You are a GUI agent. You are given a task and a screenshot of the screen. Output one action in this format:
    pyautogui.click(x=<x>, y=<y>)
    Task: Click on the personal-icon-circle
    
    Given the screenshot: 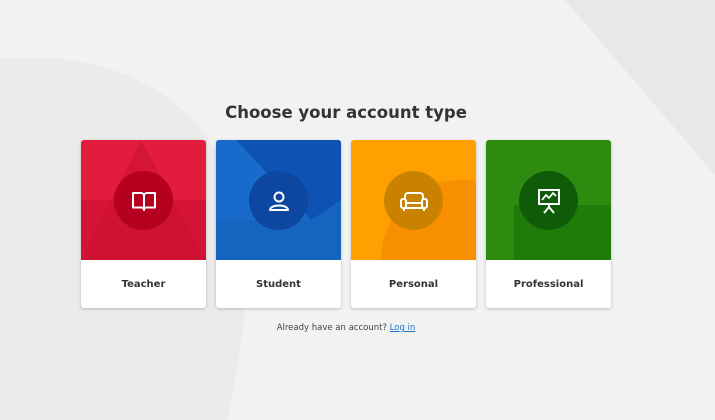 What is the action you would take?
    pyautogui.click(x=413, y=200)
    